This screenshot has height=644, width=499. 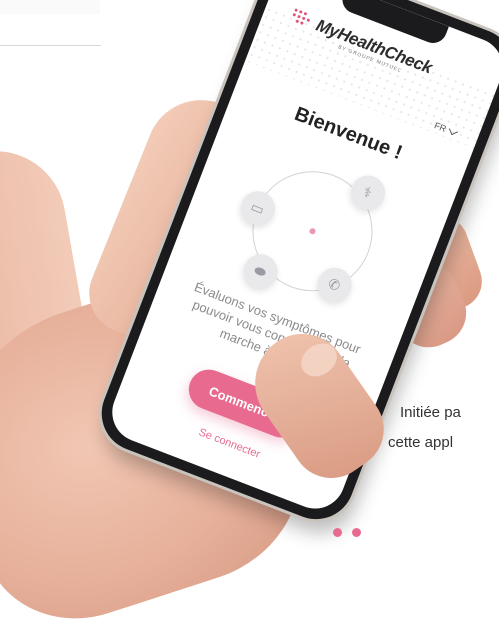 What do you see at coordinates (257, 208) in the screenshot?
I see `folder-icon: ▭` at bounding box center [257, 208].